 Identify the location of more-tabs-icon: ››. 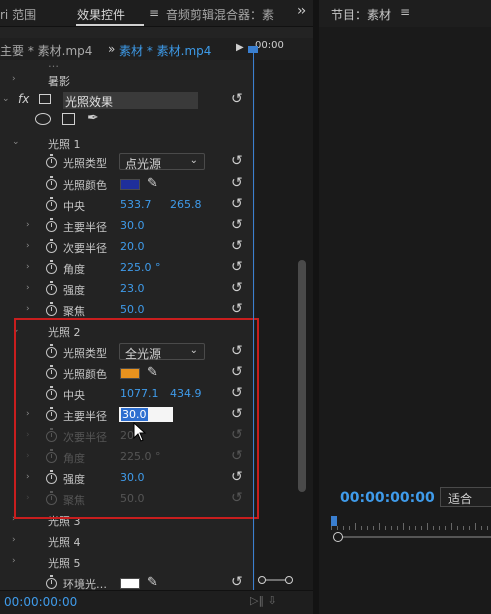
(301, 11).